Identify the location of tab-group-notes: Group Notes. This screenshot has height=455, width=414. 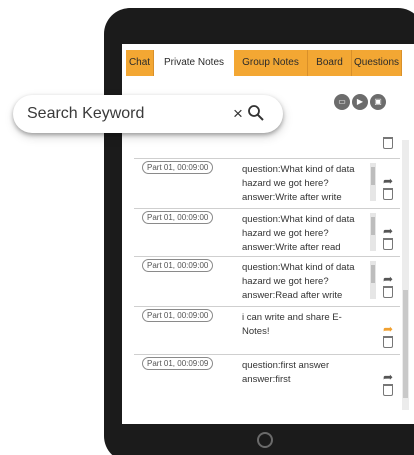
(271, 63).